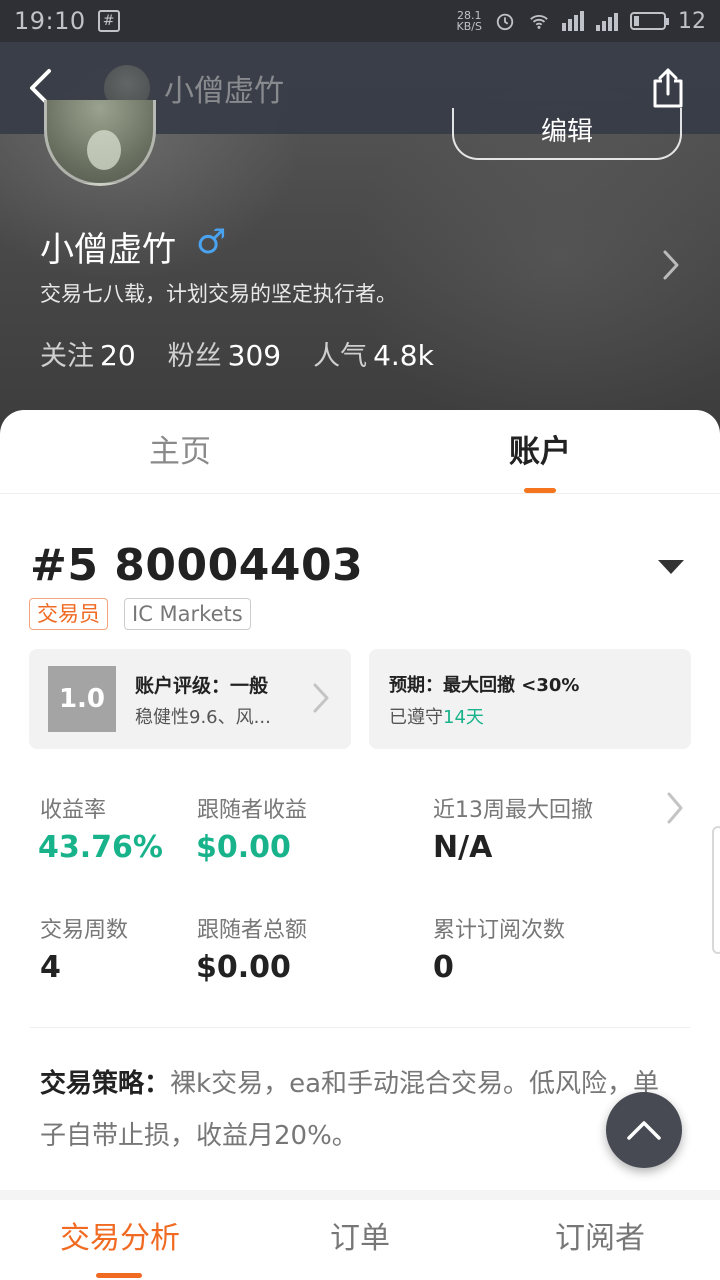  What do you see at coordinates (360, 1195) in the screenshot?
I see `section-separator` at bounding box center [360, 1195].